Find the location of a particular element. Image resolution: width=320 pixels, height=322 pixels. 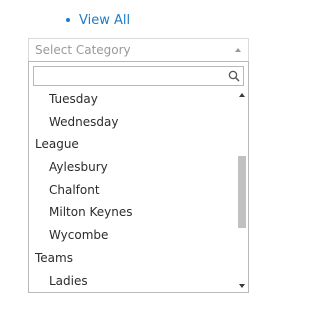

search-icon is located at coordinates (234, 76).